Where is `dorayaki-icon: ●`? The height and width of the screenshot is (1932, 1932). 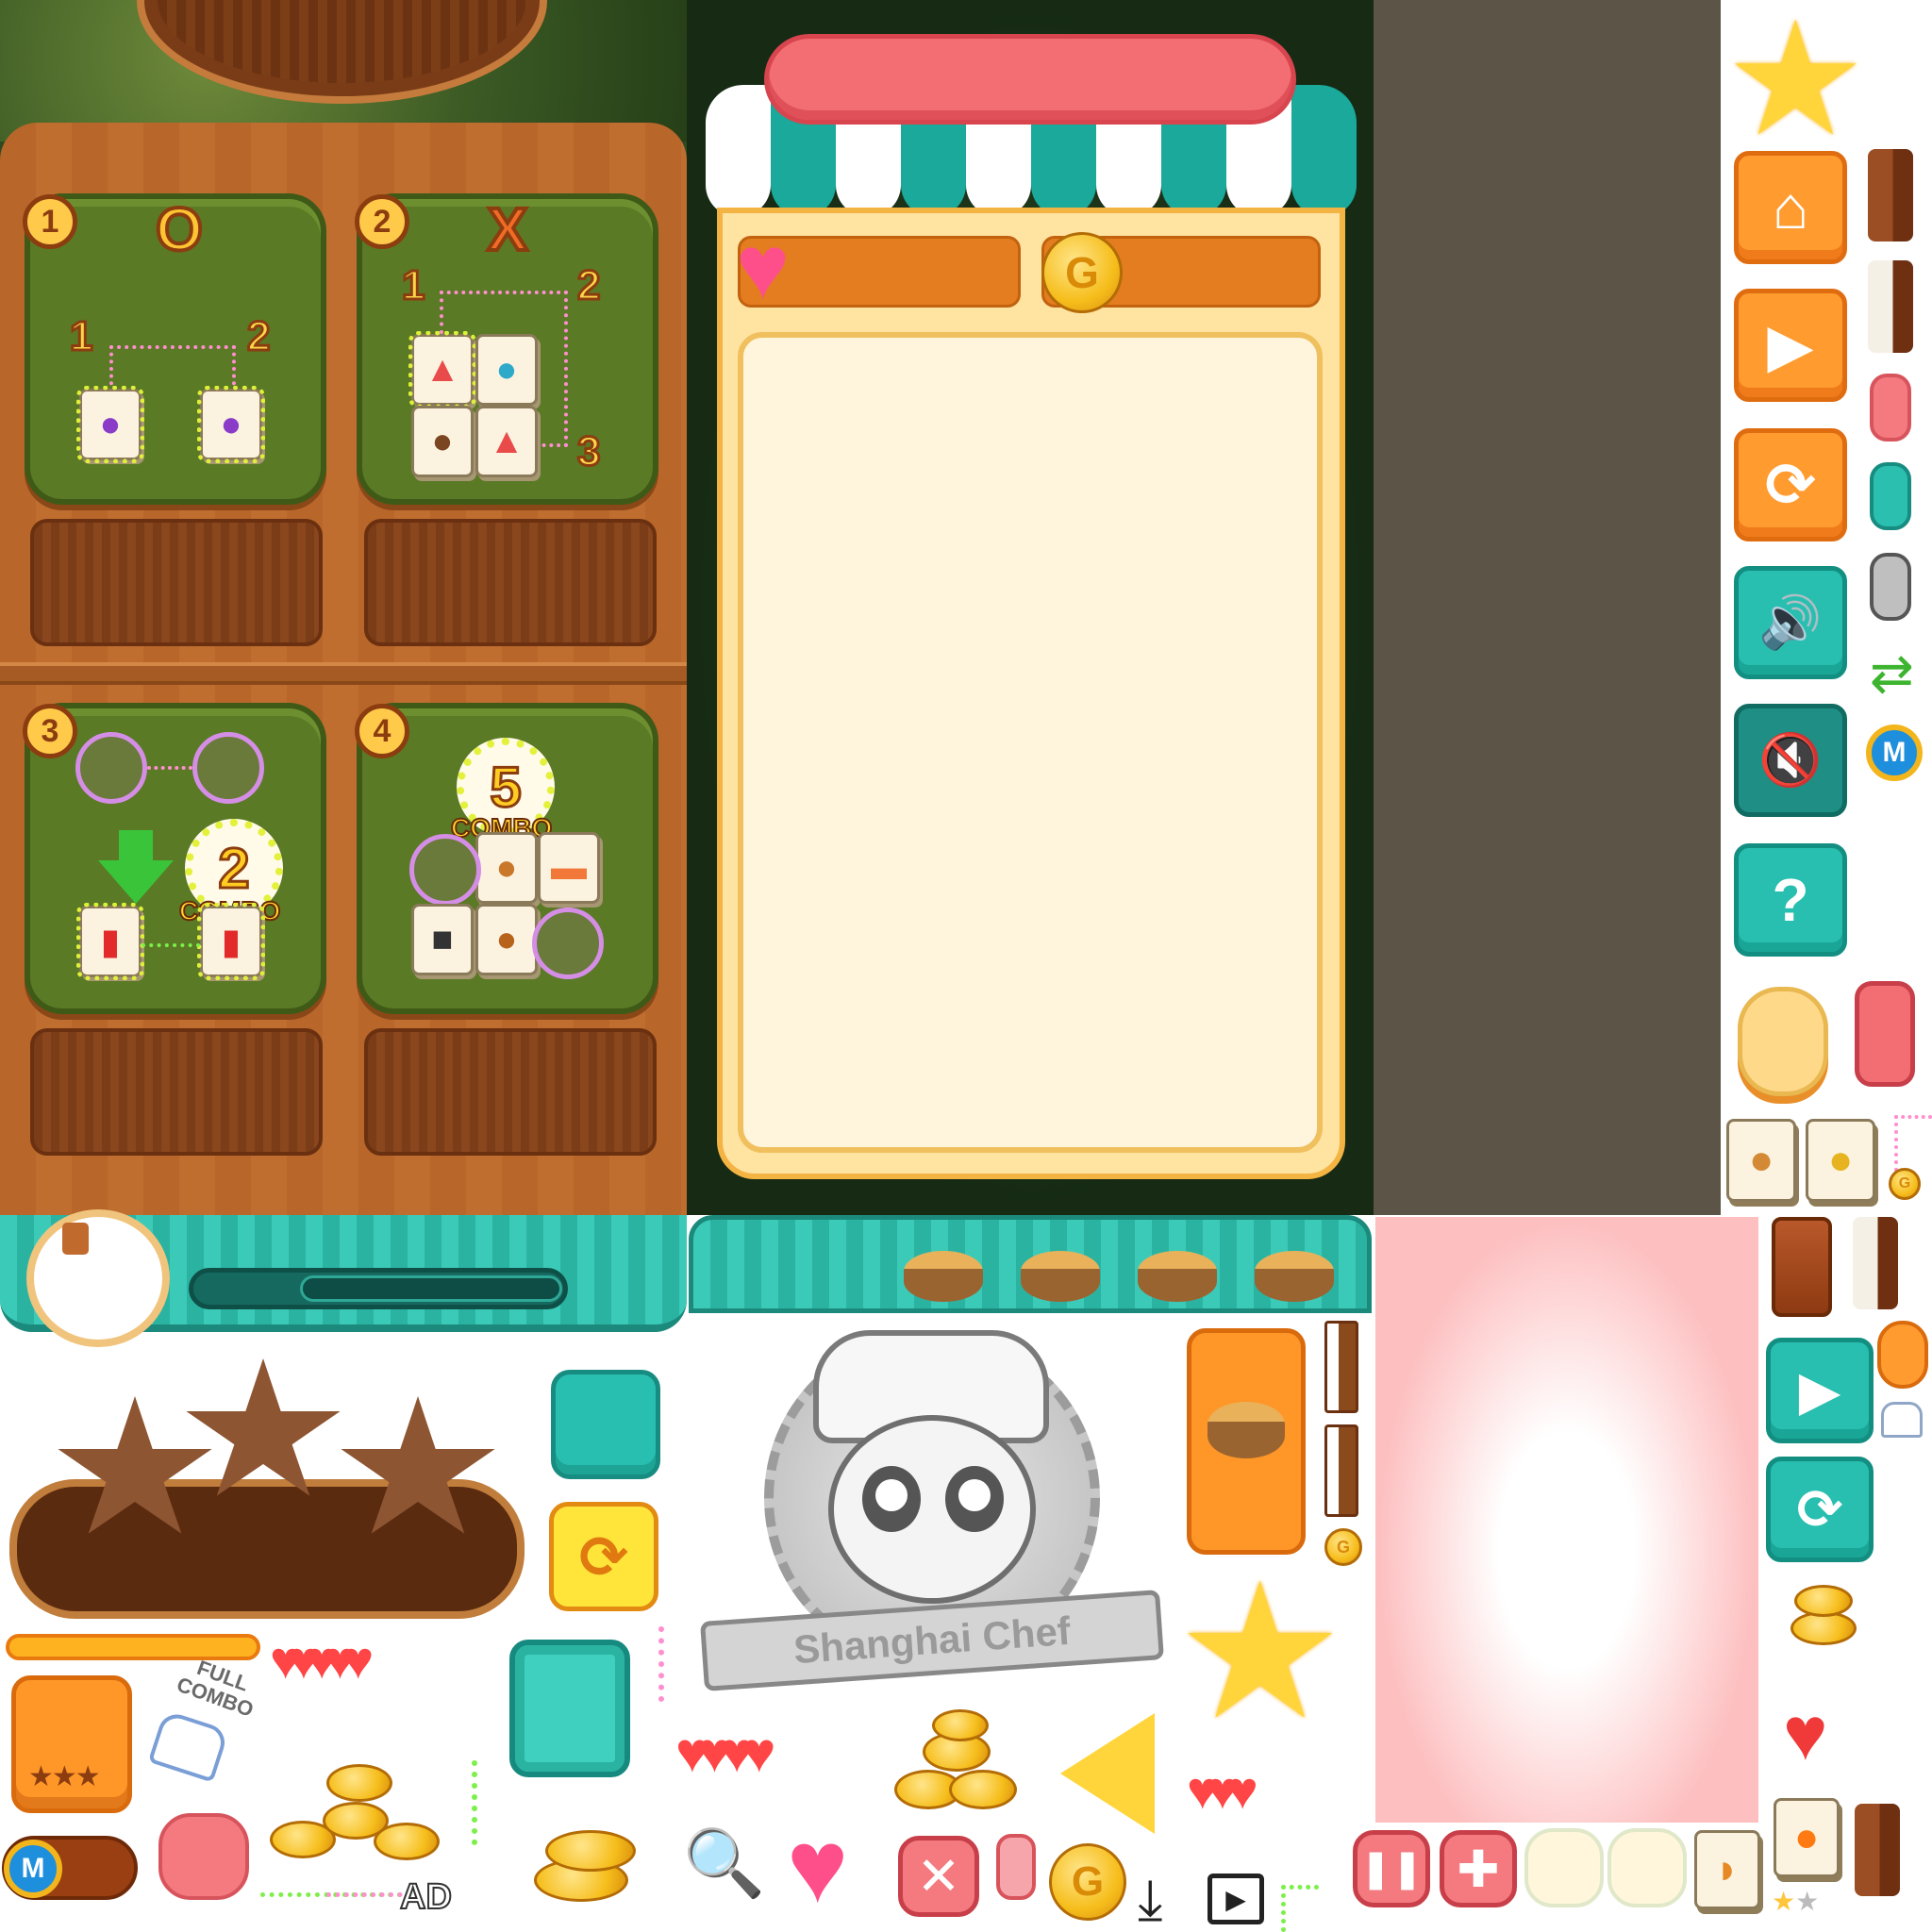
dorayaki-icon: ● is located at coordinates (443, 441).